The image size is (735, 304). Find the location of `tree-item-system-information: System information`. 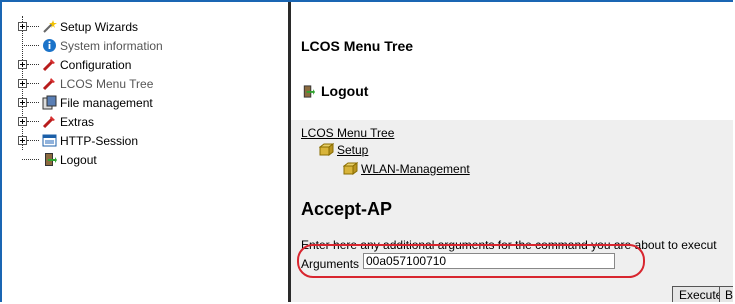

tree-item-system-information: System information is located at coordinates (142, 46).